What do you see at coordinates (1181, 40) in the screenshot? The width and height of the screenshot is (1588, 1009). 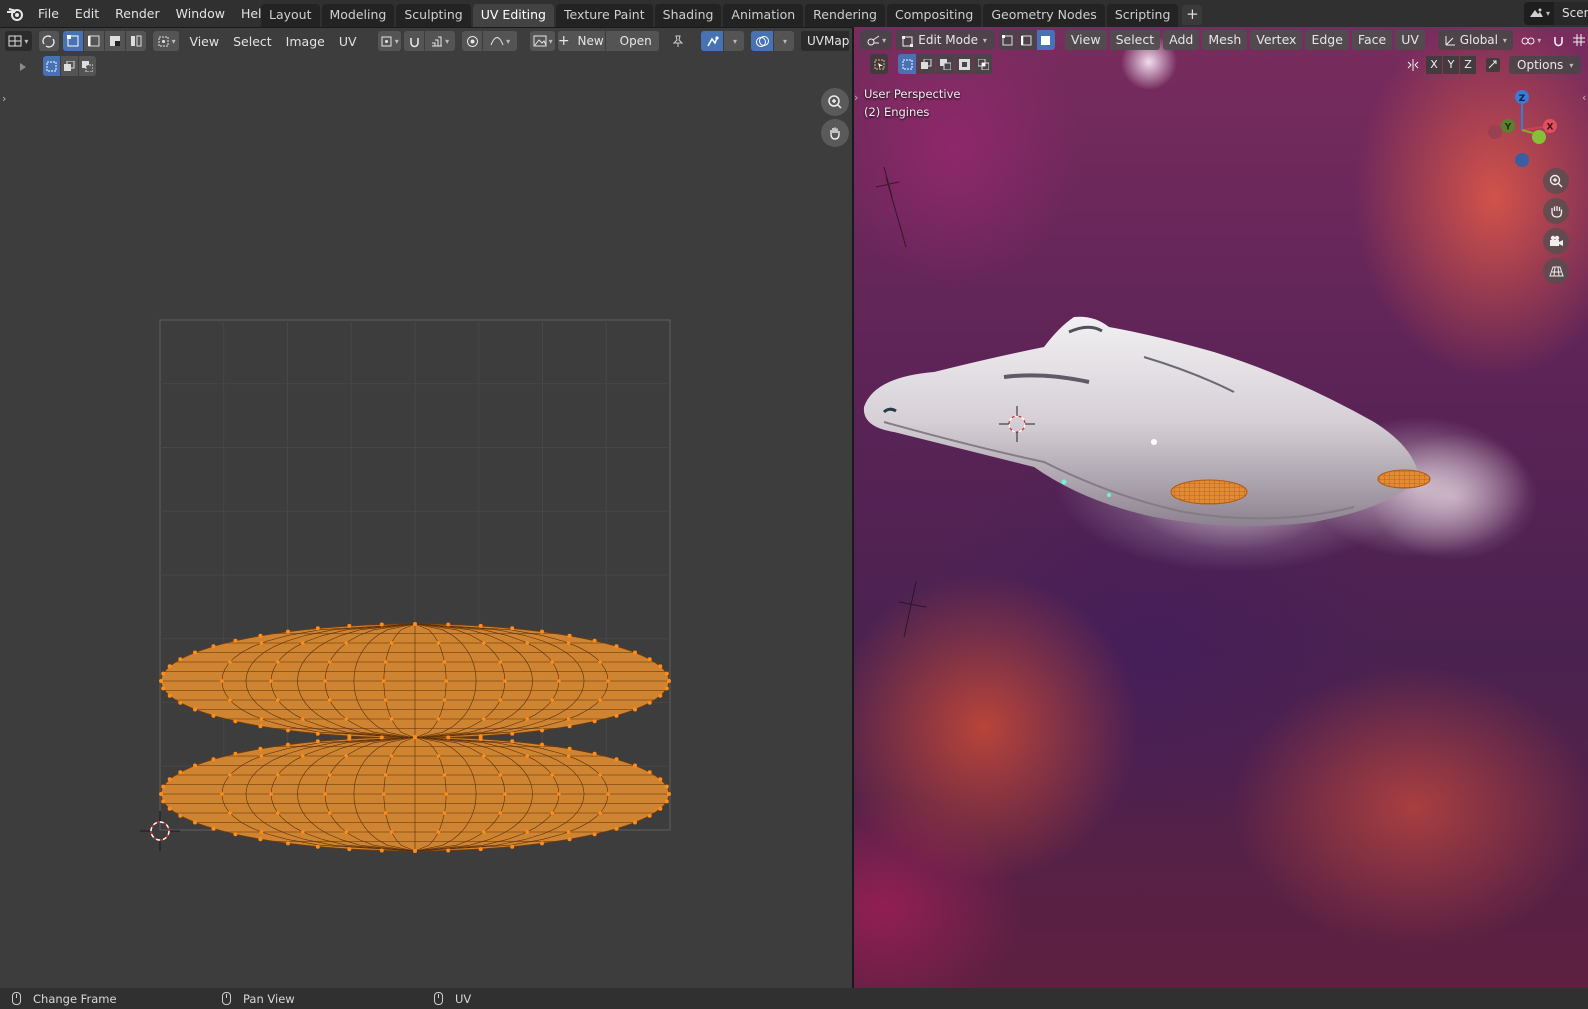 I see `vp-menu-add: Add` at bounding box center [1181, 40].